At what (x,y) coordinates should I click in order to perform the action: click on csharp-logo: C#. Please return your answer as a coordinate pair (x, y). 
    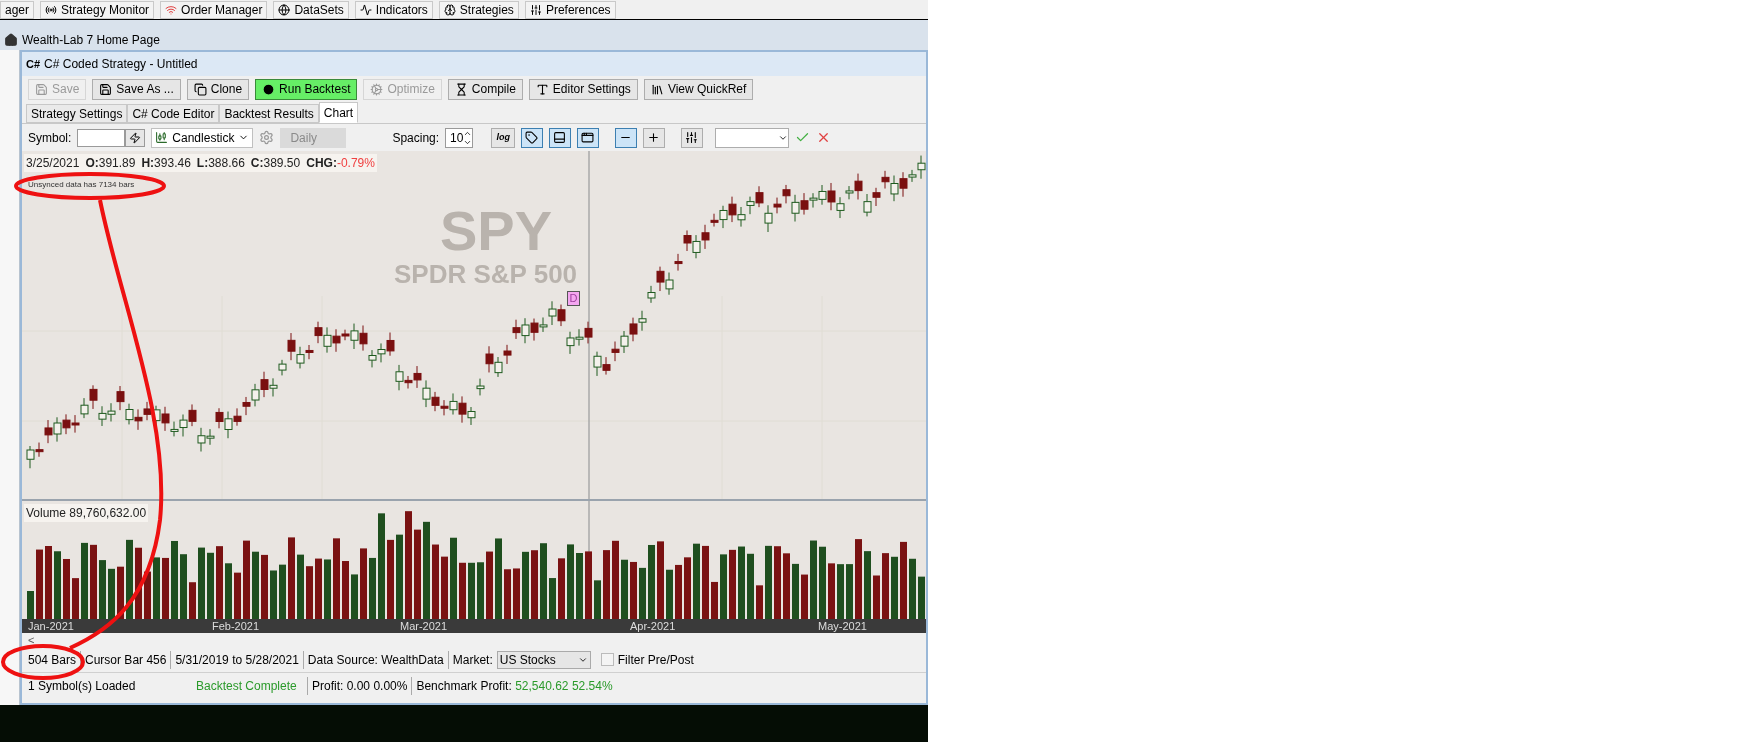
    Looking at the image, I should click on (33, 64).